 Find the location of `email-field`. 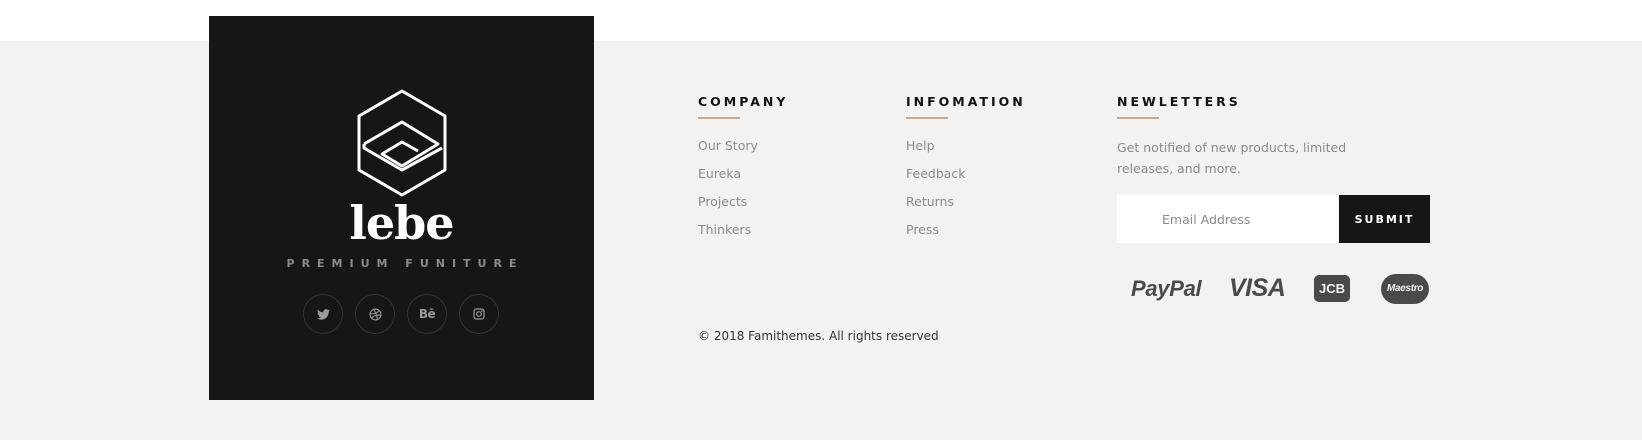

email-field is located at coordinates (1227, 219).